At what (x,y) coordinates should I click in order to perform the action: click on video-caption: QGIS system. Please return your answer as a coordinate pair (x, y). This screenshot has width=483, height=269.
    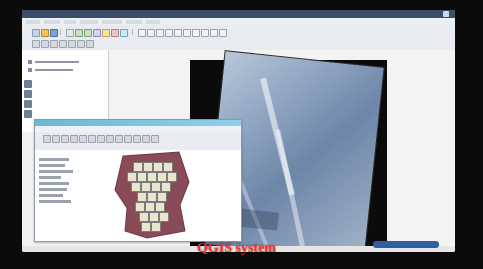
    Looking at the image, I should click on (236, 248).